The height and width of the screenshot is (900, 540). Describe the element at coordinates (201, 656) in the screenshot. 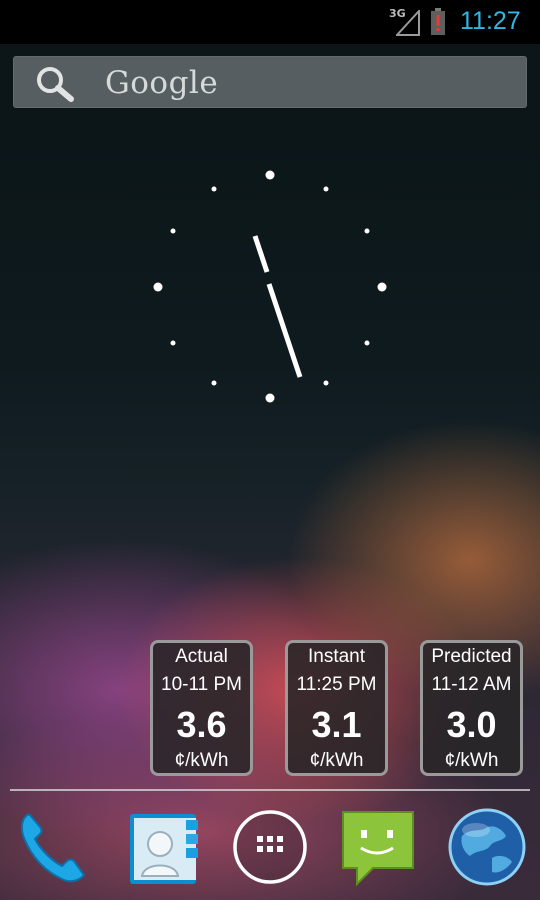

I see `widget-title: Actual` at that location.